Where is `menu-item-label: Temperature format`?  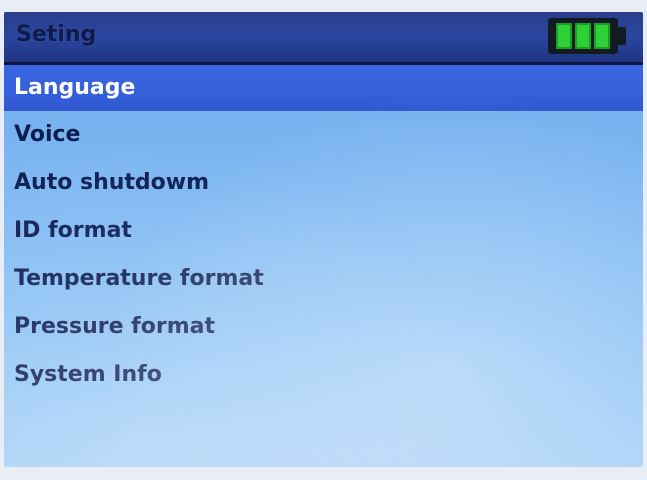 menu-item-label: Temperature format is located at coordinates (139, 278).